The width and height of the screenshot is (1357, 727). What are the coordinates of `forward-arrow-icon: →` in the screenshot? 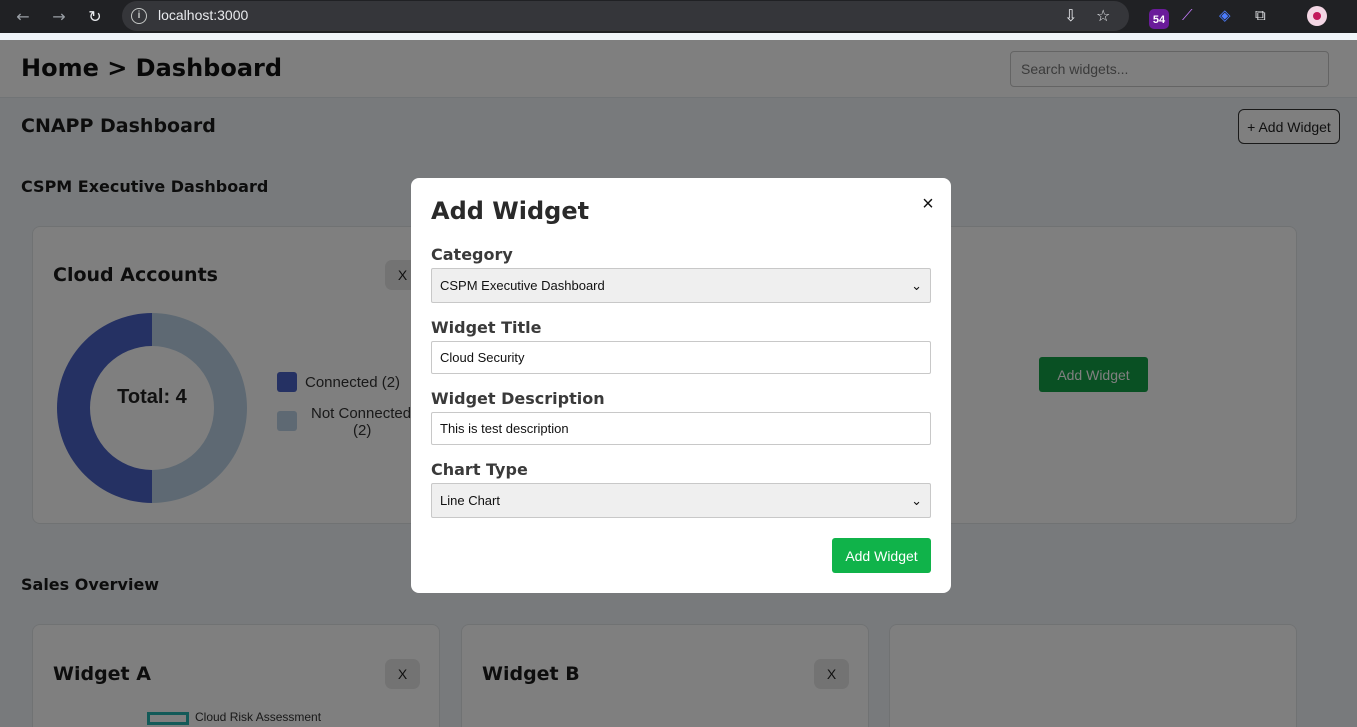 It's located at (59, 17).